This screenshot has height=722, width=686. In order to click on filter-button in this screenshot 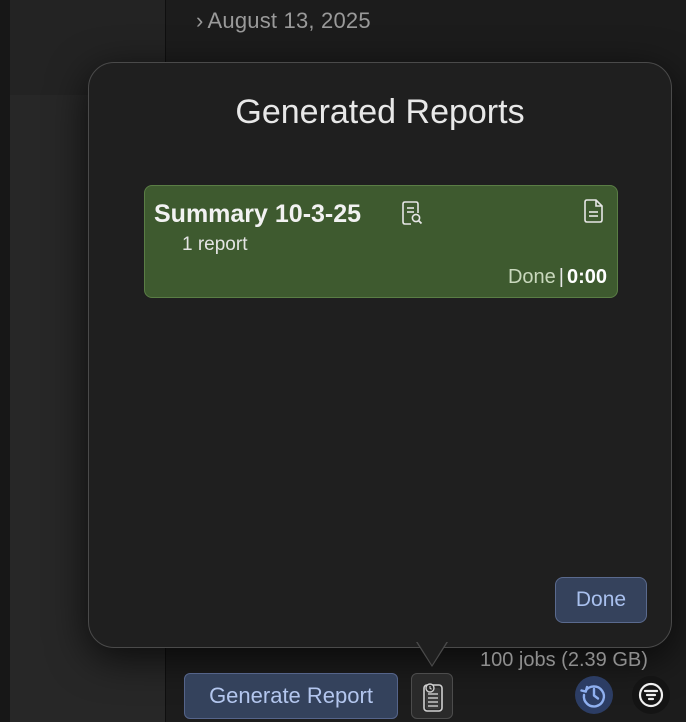, I will do `click(651, 695)`.